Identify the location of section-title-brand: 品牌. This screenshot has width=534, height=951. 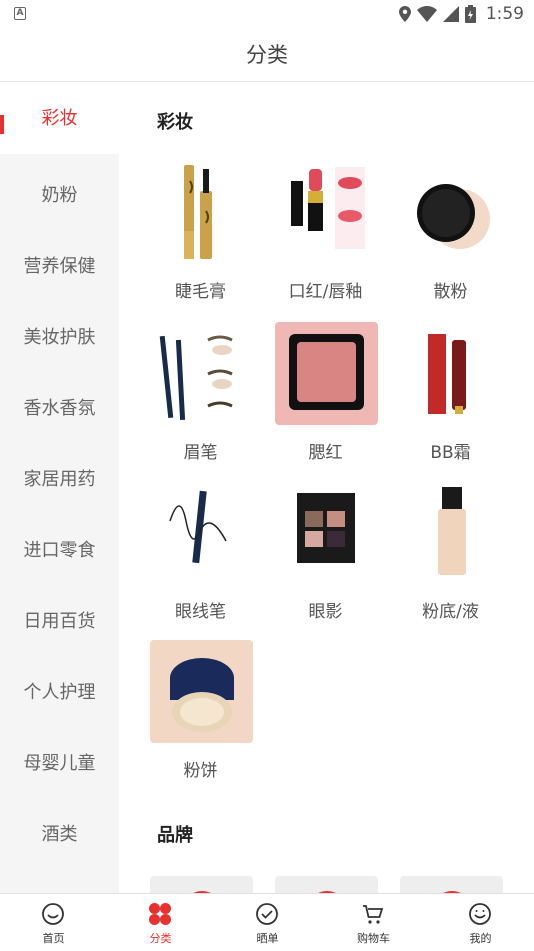
(175, 835).